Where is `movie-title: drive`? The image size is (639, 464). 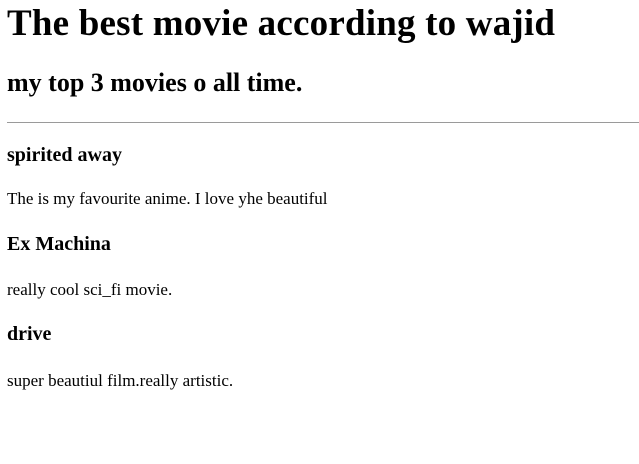
movie-title: drive is located at coordinates (29, 334).